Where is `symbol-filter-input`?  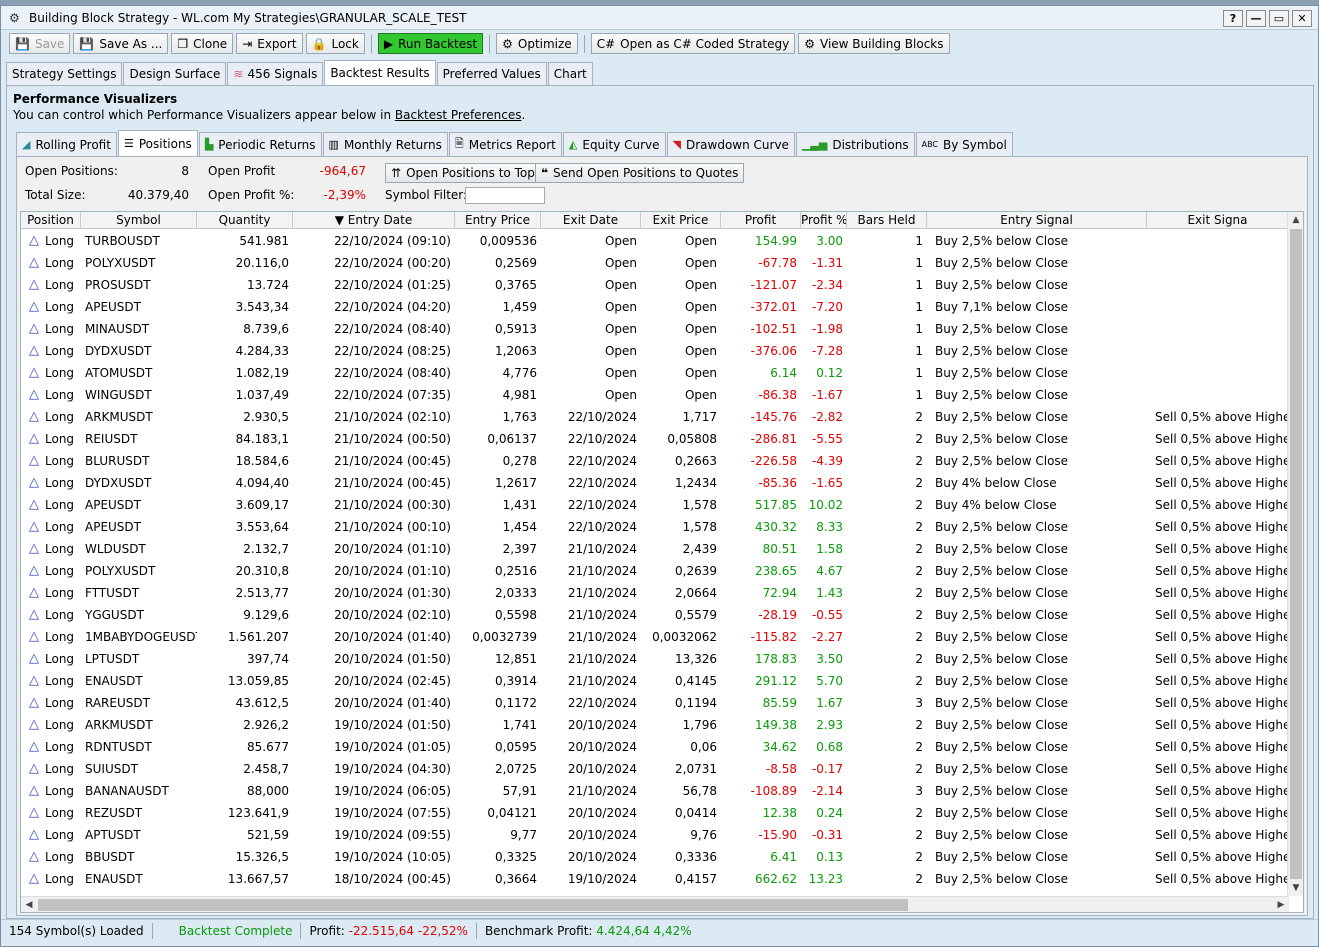
symbol-filter-input is located at coordinates (505, 195).